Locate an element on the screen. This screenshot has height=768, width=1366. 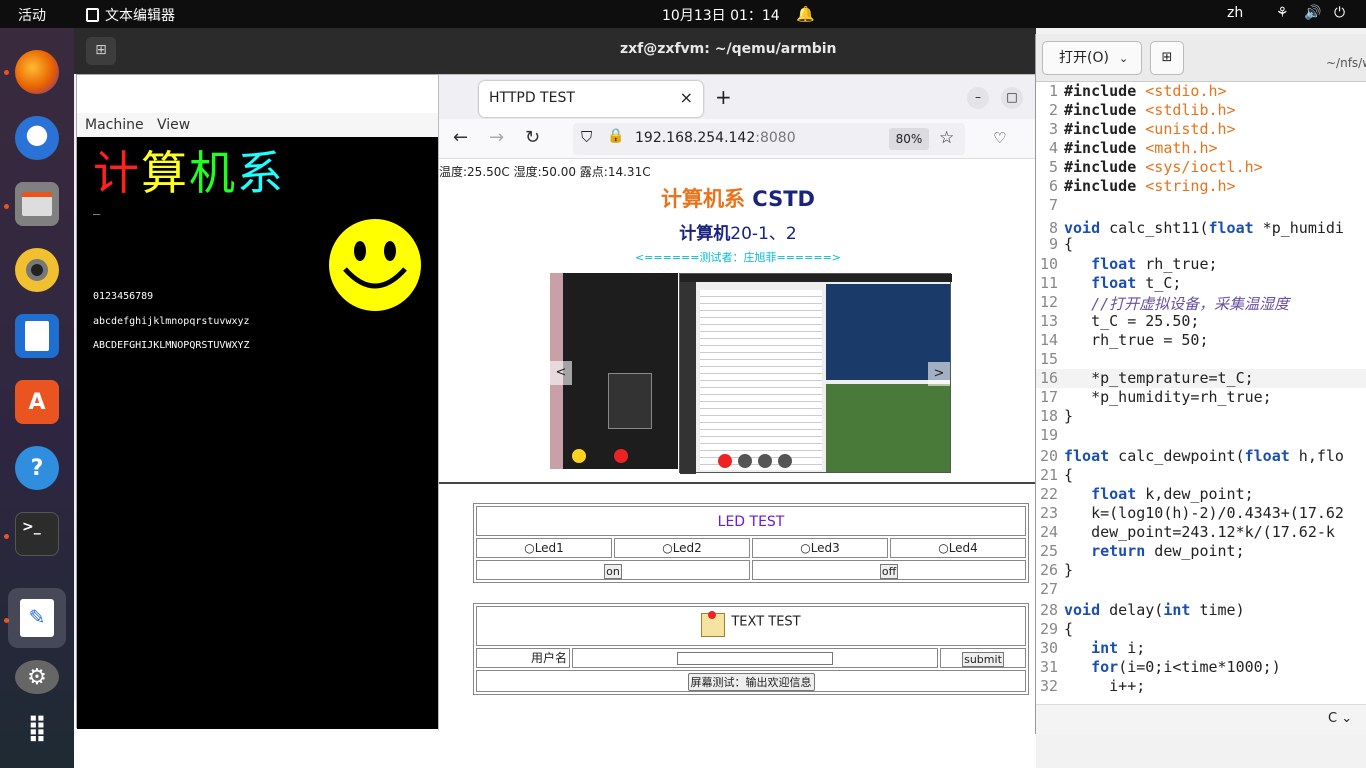
bookmark-star-icon: ☆ is located at coordinates (946, 138).